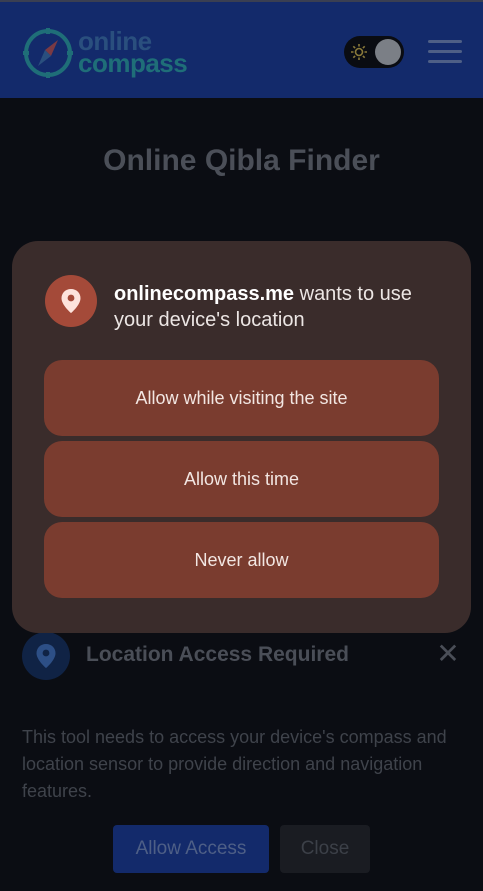 Image resolution: width=483 pixels, height=891 pixels. Describe the element at coordinates (241, 560) in the screenshot. I see `never-allow-button: Never allow` at that location.